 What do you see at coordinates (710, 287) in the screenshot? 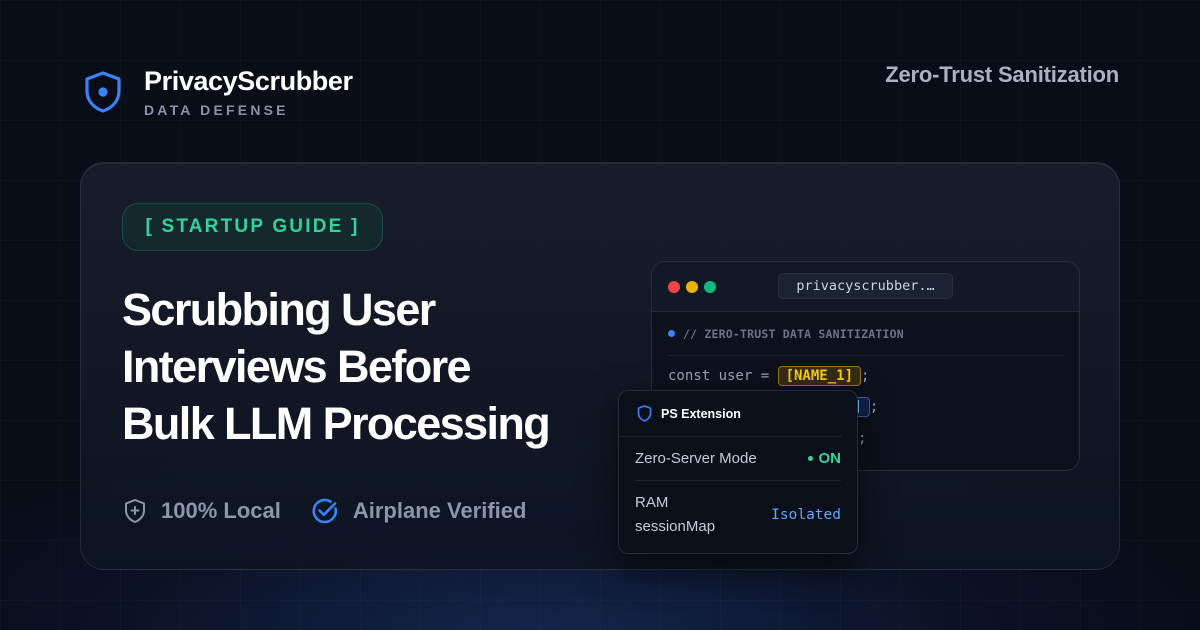
I see `window-maximize-dot` at bounding box center [710, 287].